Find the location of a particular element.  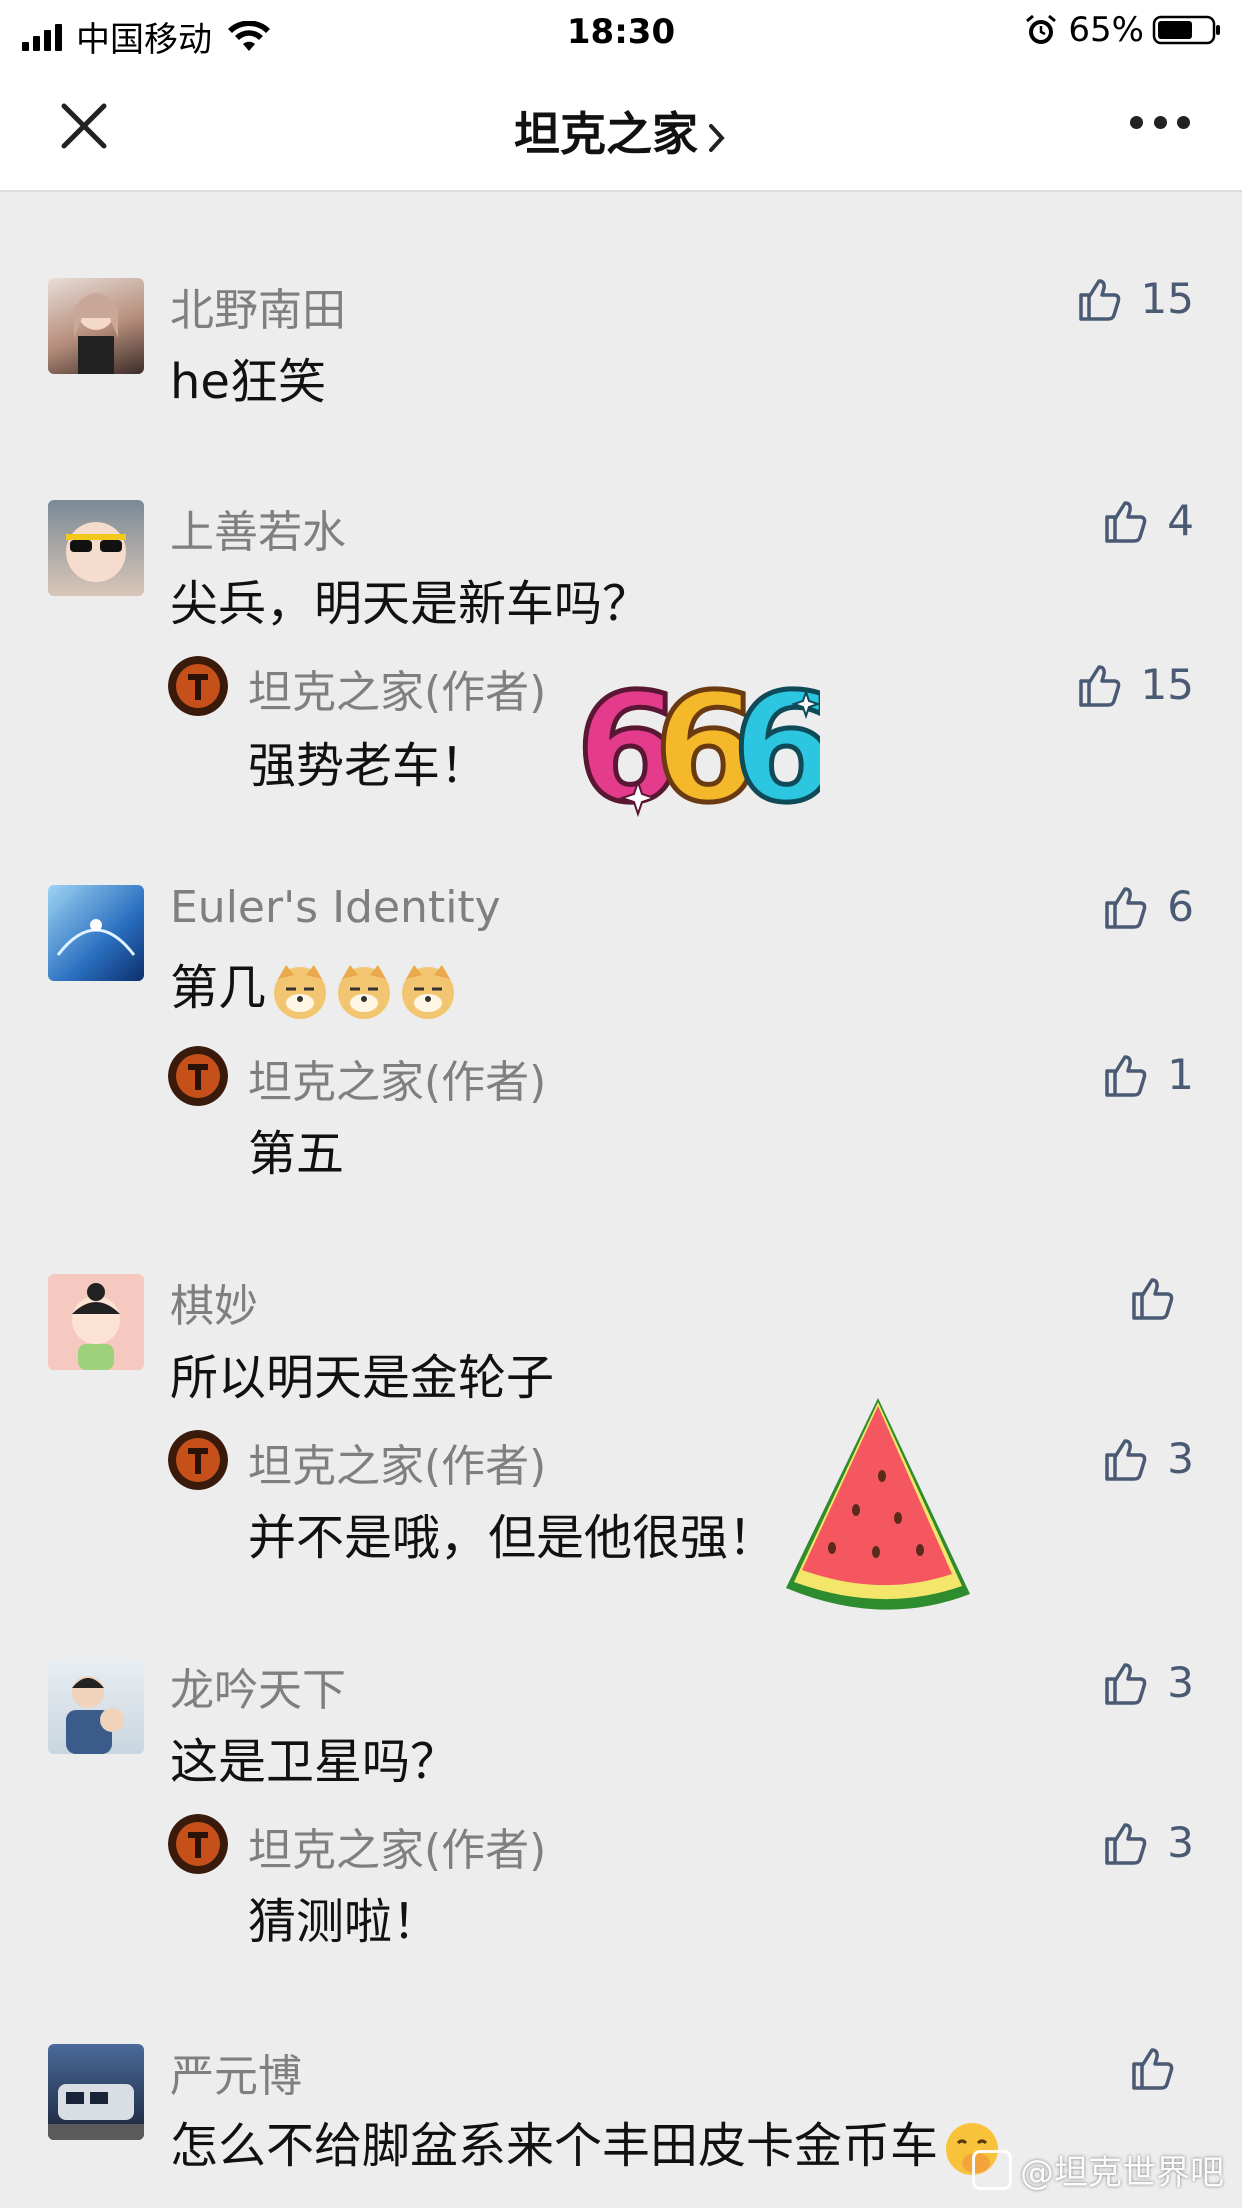

comment-text-value: 第几 is located at coordinates (218, 988).